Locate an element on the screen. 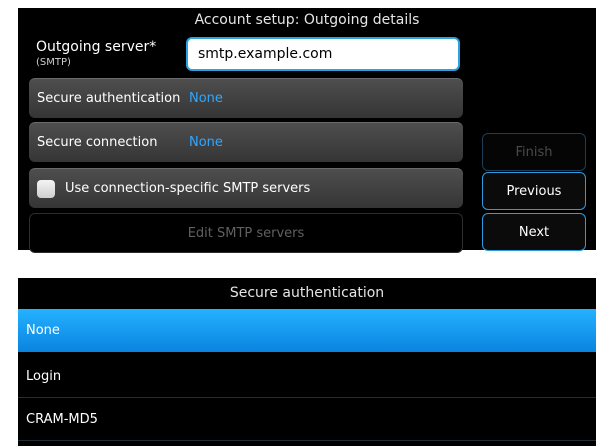 The image size is (598, 446). outgoing-server-label-text: Outgoing server* is located at coordinates (96, 47).